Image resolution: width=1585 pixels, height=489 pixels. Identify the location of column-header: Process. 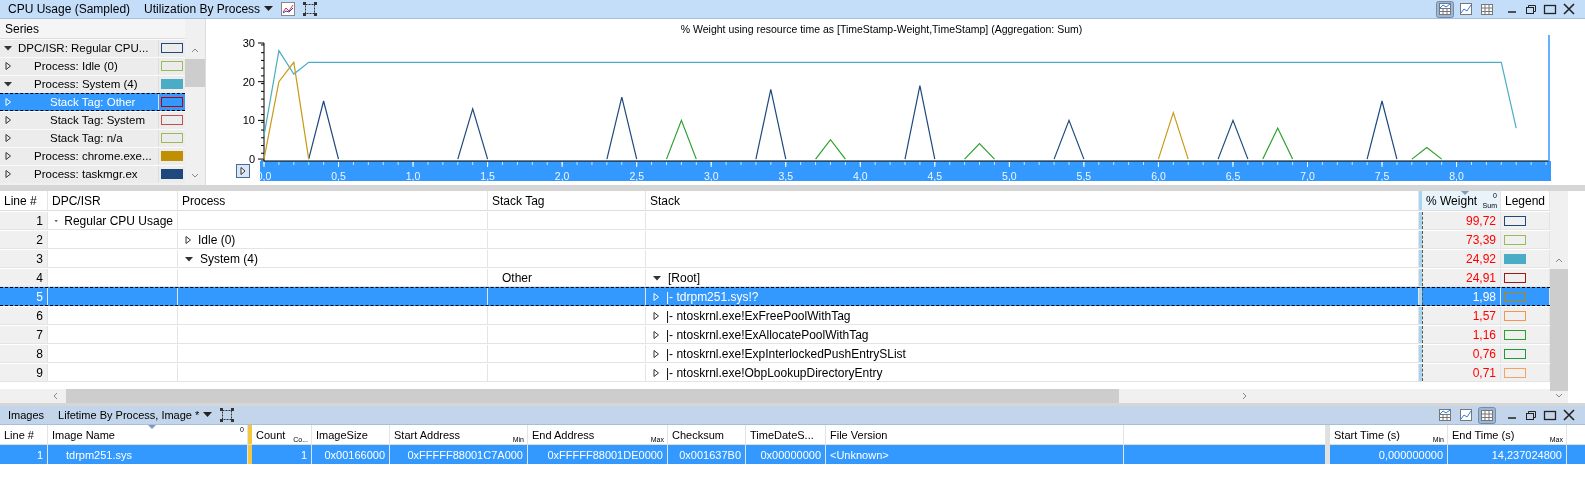
(204, 200).